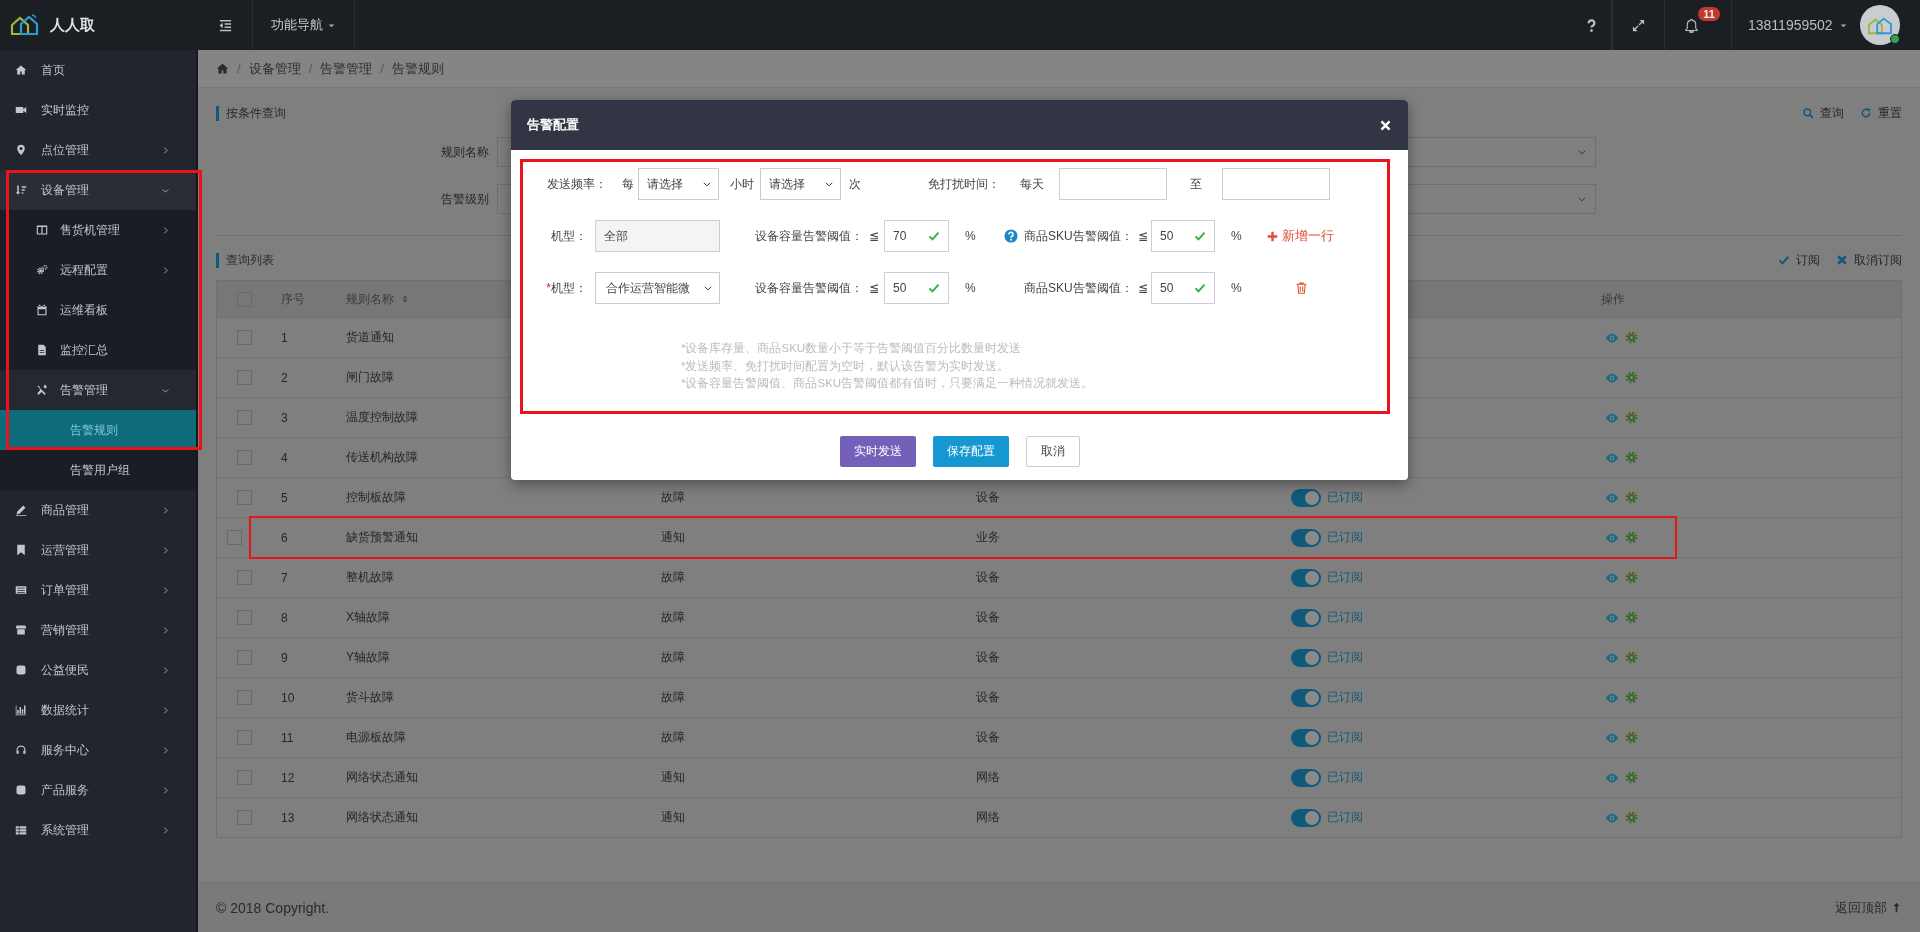 This screenshot has width=1920, height=932. What do you see at coordinates (1613, 299) in the screenshot?
I see `column-header: 操作` at bounding box center [1613, 299].